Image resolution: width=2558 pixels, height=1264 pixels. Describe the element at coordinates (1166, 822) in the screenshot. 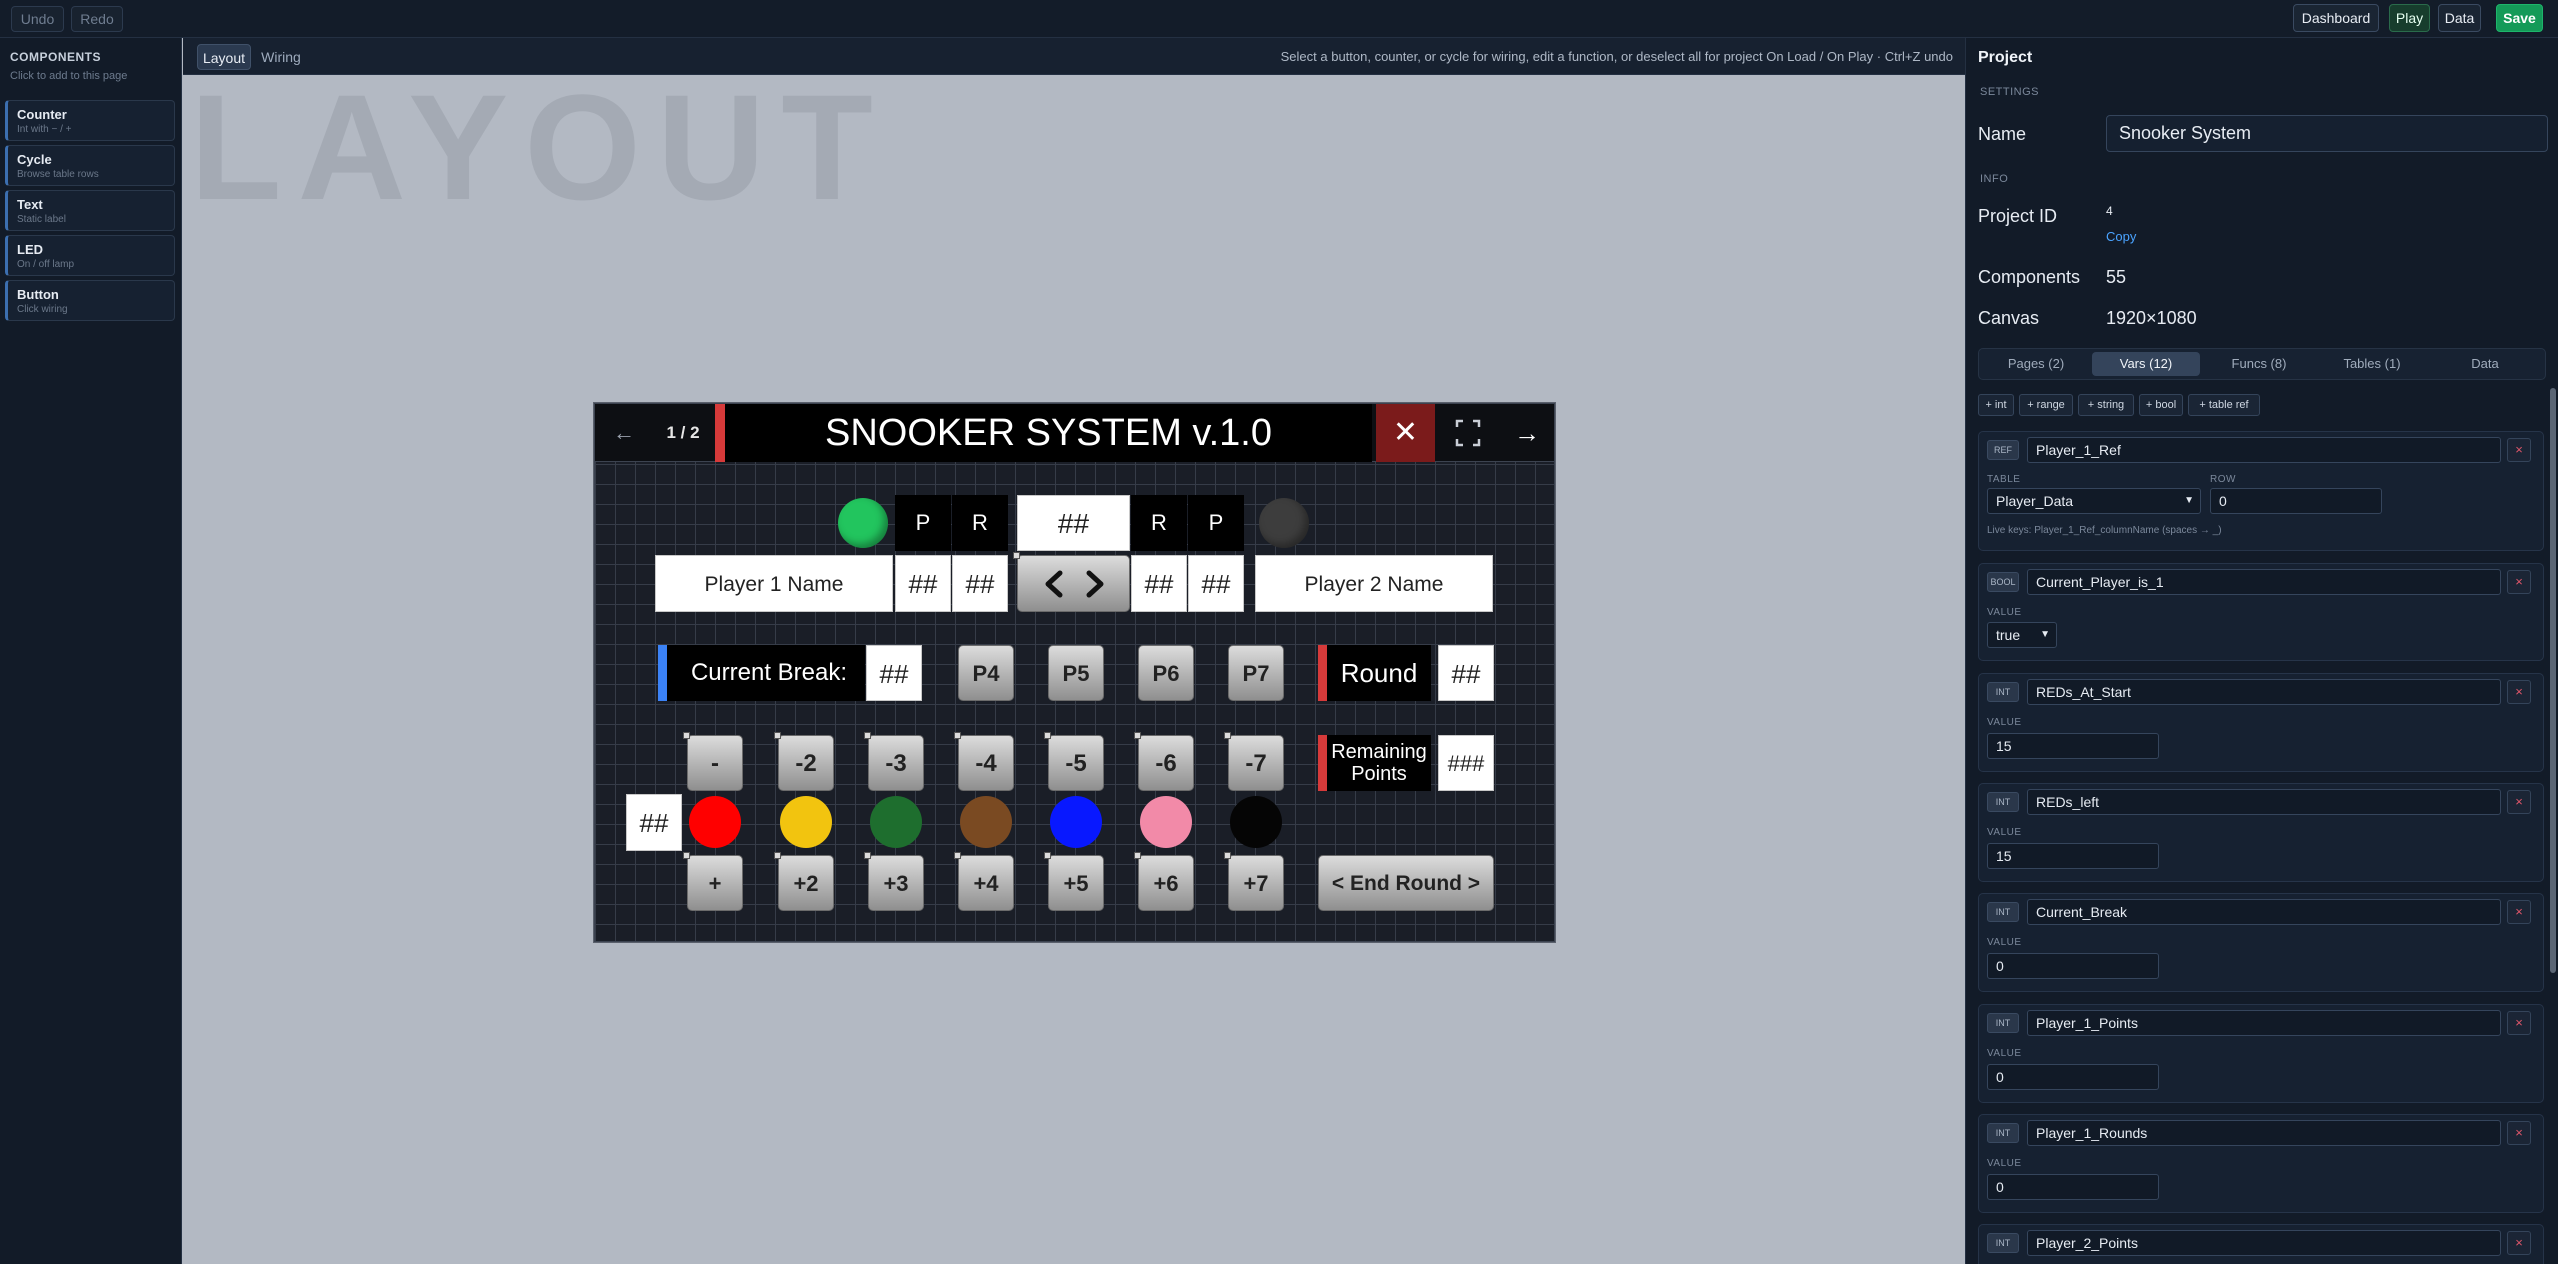

I see `pink-ball-icon` at that location.